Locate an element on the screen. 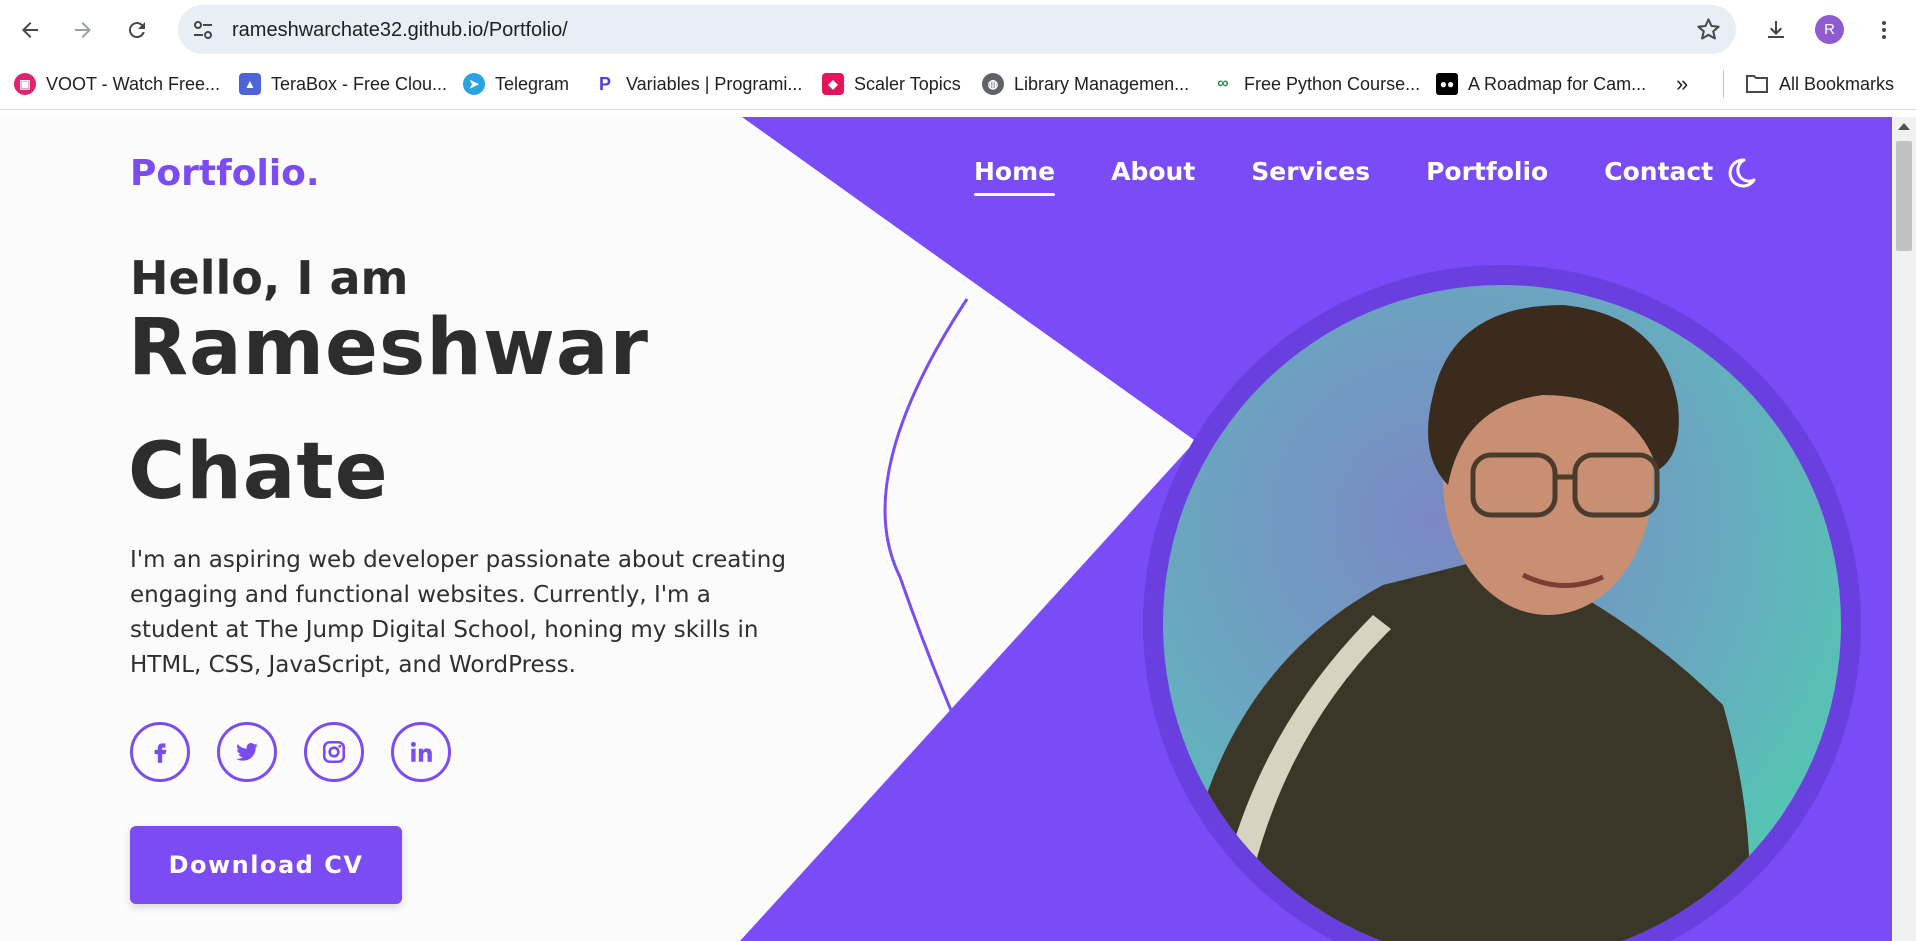 Image resolution: width=1916 pixels, height=941 pixels. scaler-icon: ◆ is located at coordinates (833, 84).